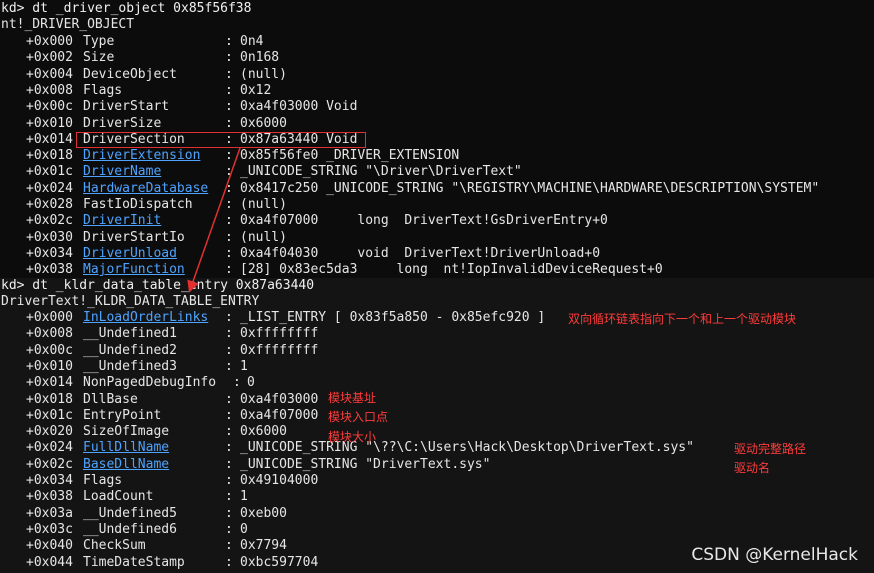 This screenshot has width=874, height=573. Describe the element at coordinates (214, 220) in the screenshot. I see `pointer-arrow-icon` at that location.